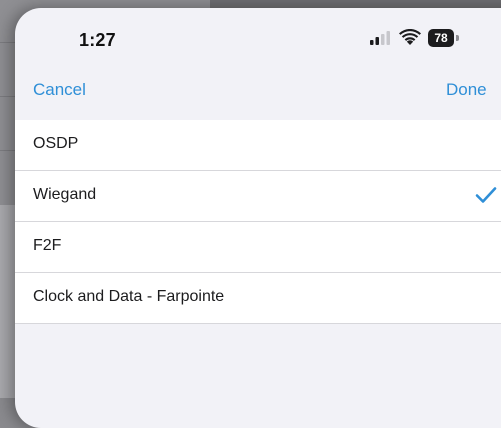 The height and width of the screenshot is (428, 501). What do you see at coordinates (258, 145) in the screenshot?
I see `option-row-osdp: OSDP` at bounding box center [258, 145].